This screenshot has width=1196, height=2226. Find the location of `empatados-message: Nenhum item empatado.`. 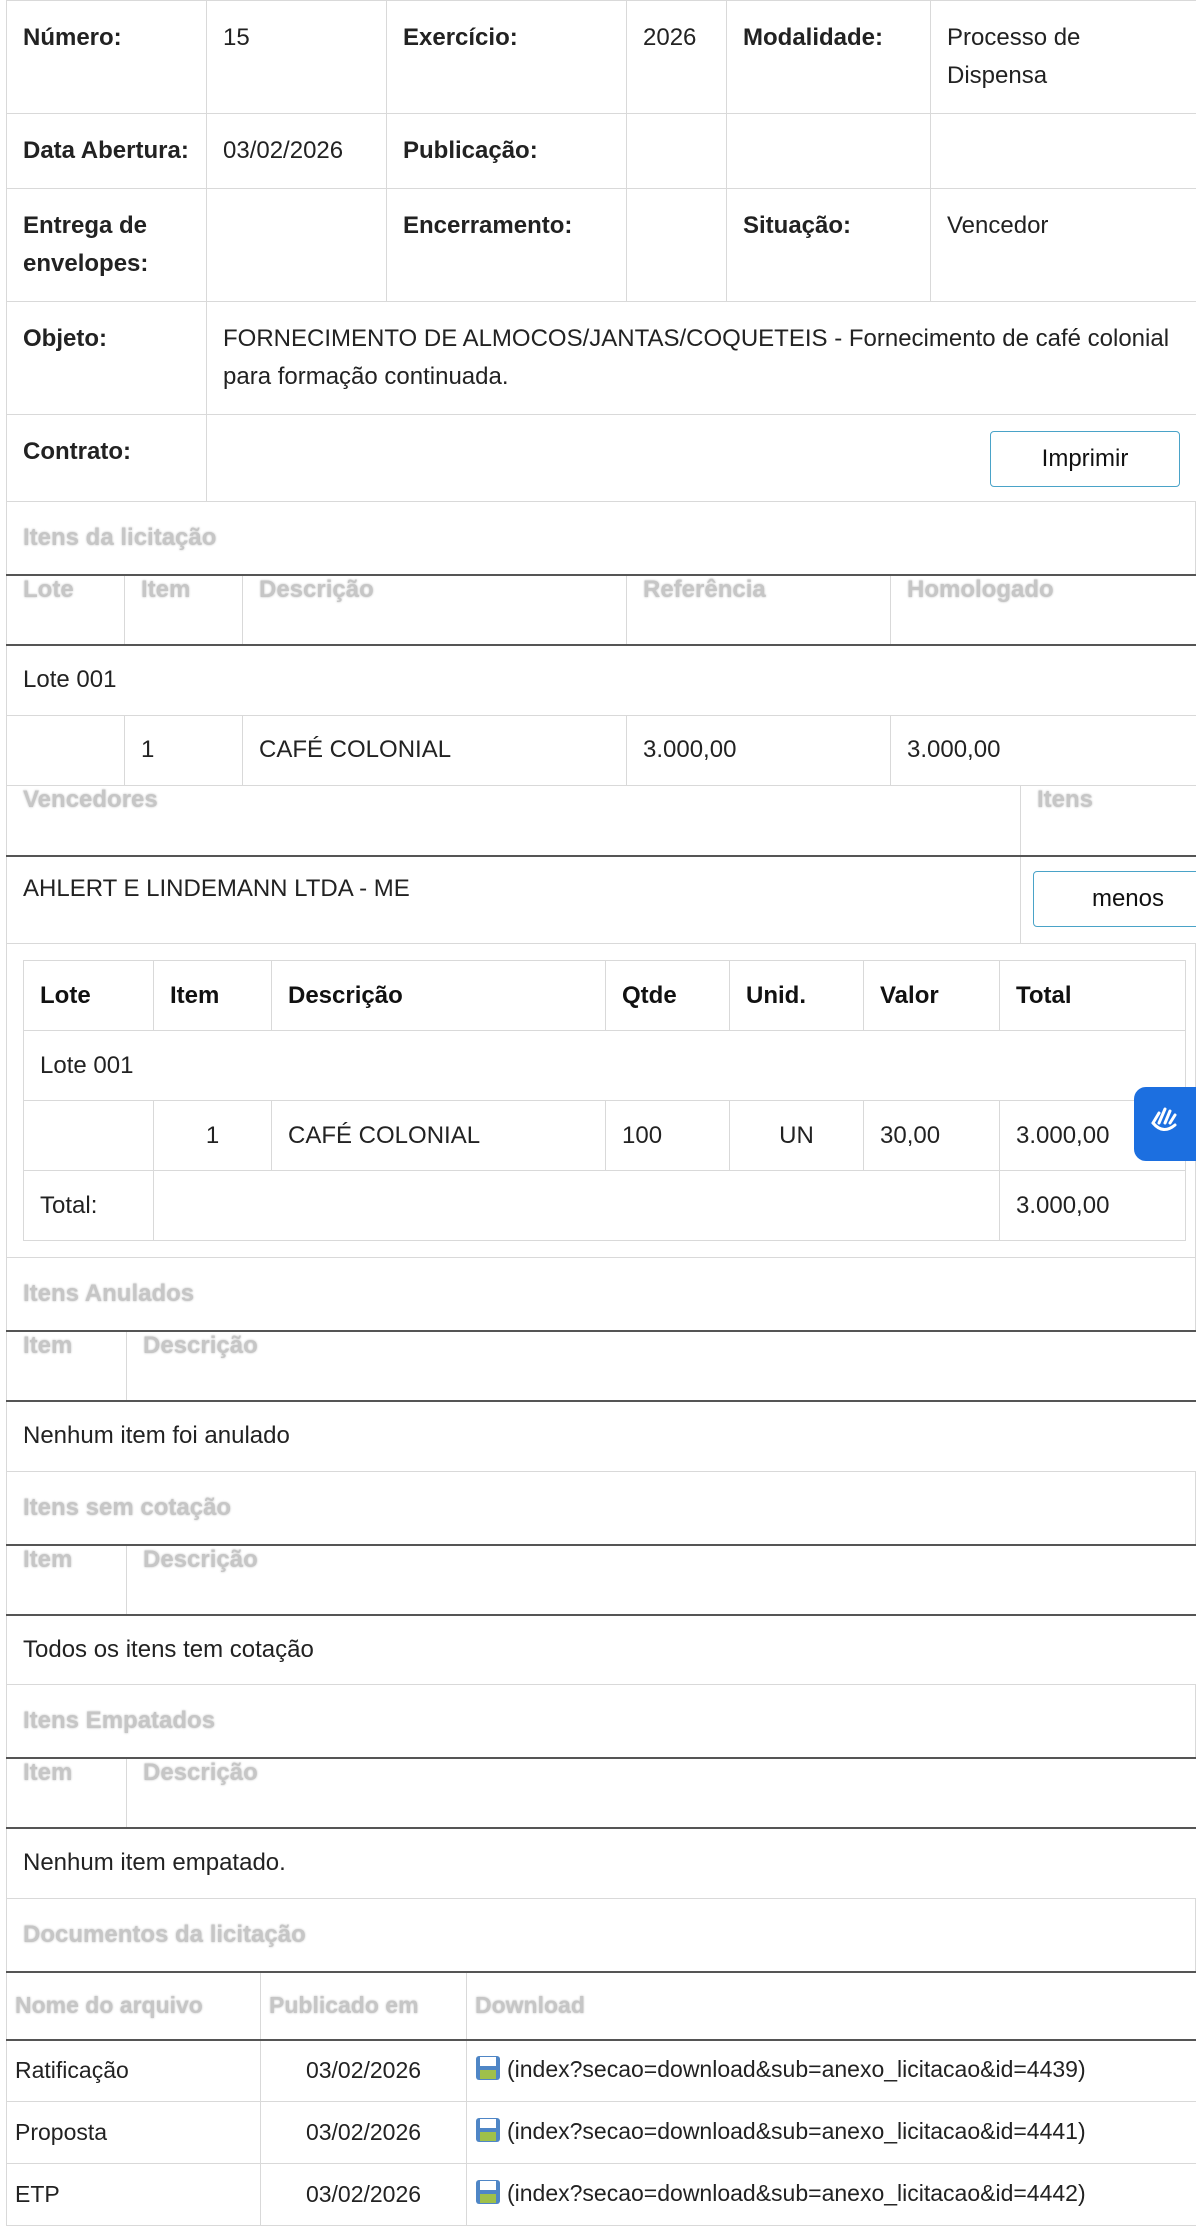

empatados-message: Nenhum item empatado. is located at coordinates (601, 1863).